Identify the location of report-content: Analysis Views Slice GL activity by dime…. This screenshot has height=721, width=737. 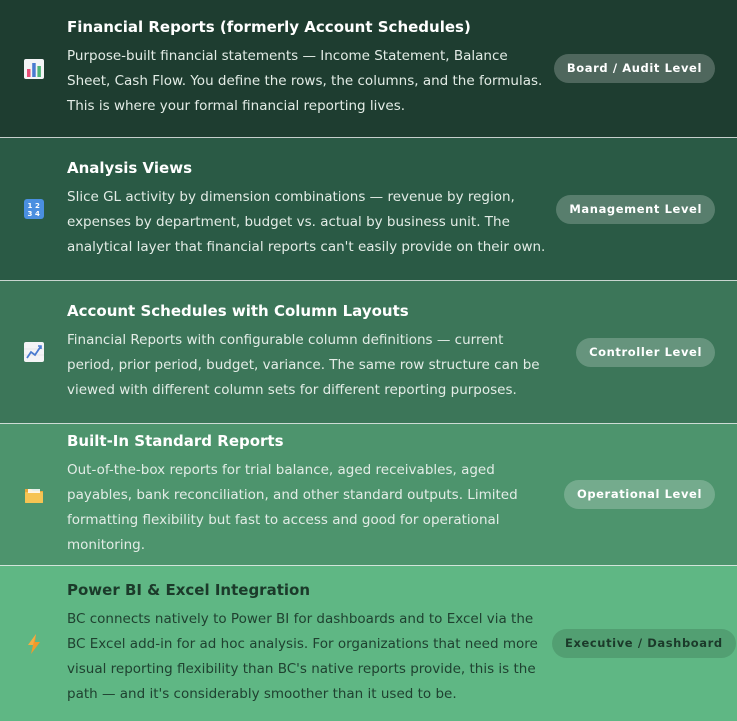
(309, 209).